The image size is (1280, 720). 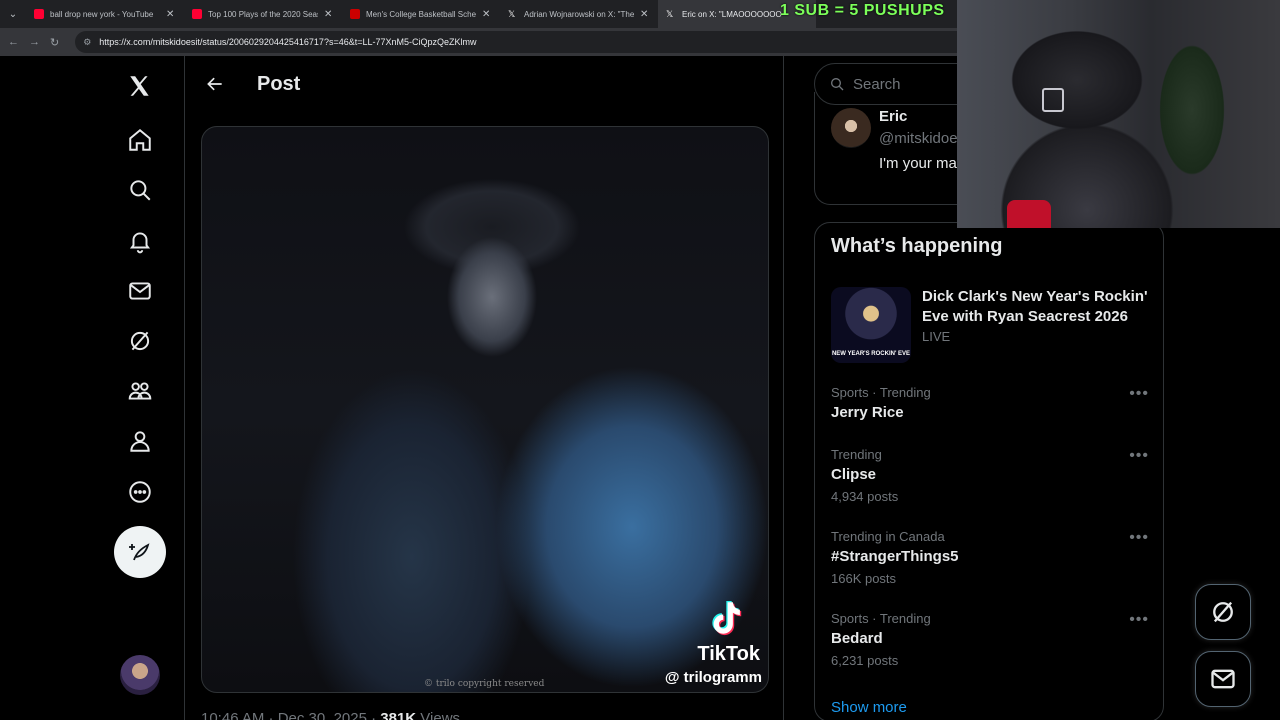 What do you see at coordinates (857, 638) in the screenshot?
I see `trend-name: Bedard` at bounding box center [857, 638].